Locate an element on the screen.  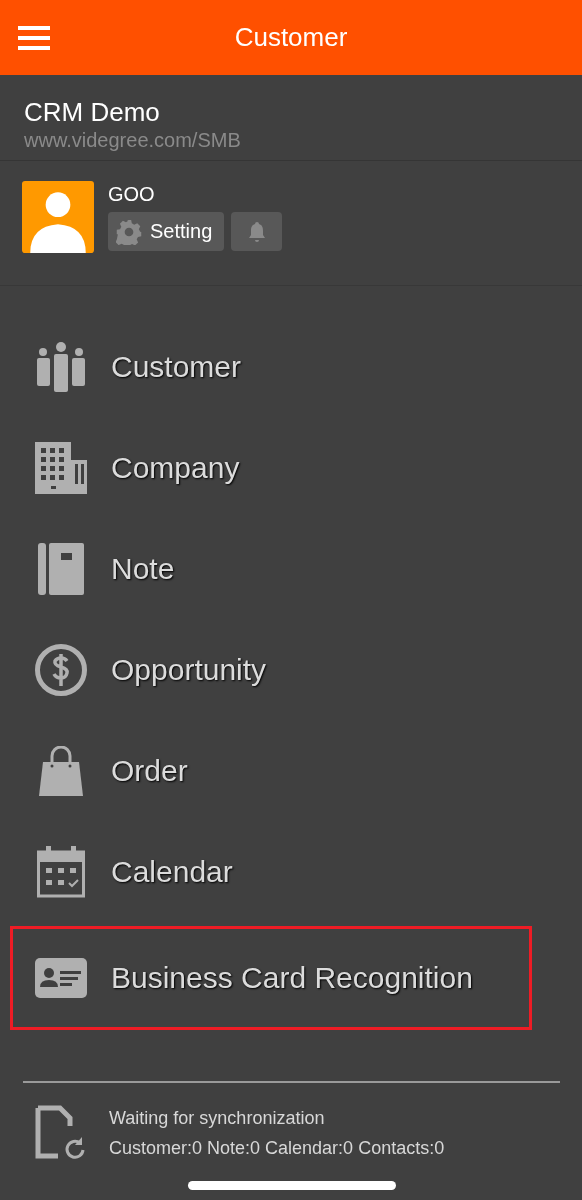
menu-item: Calendar is located at coordinates (271, 871).